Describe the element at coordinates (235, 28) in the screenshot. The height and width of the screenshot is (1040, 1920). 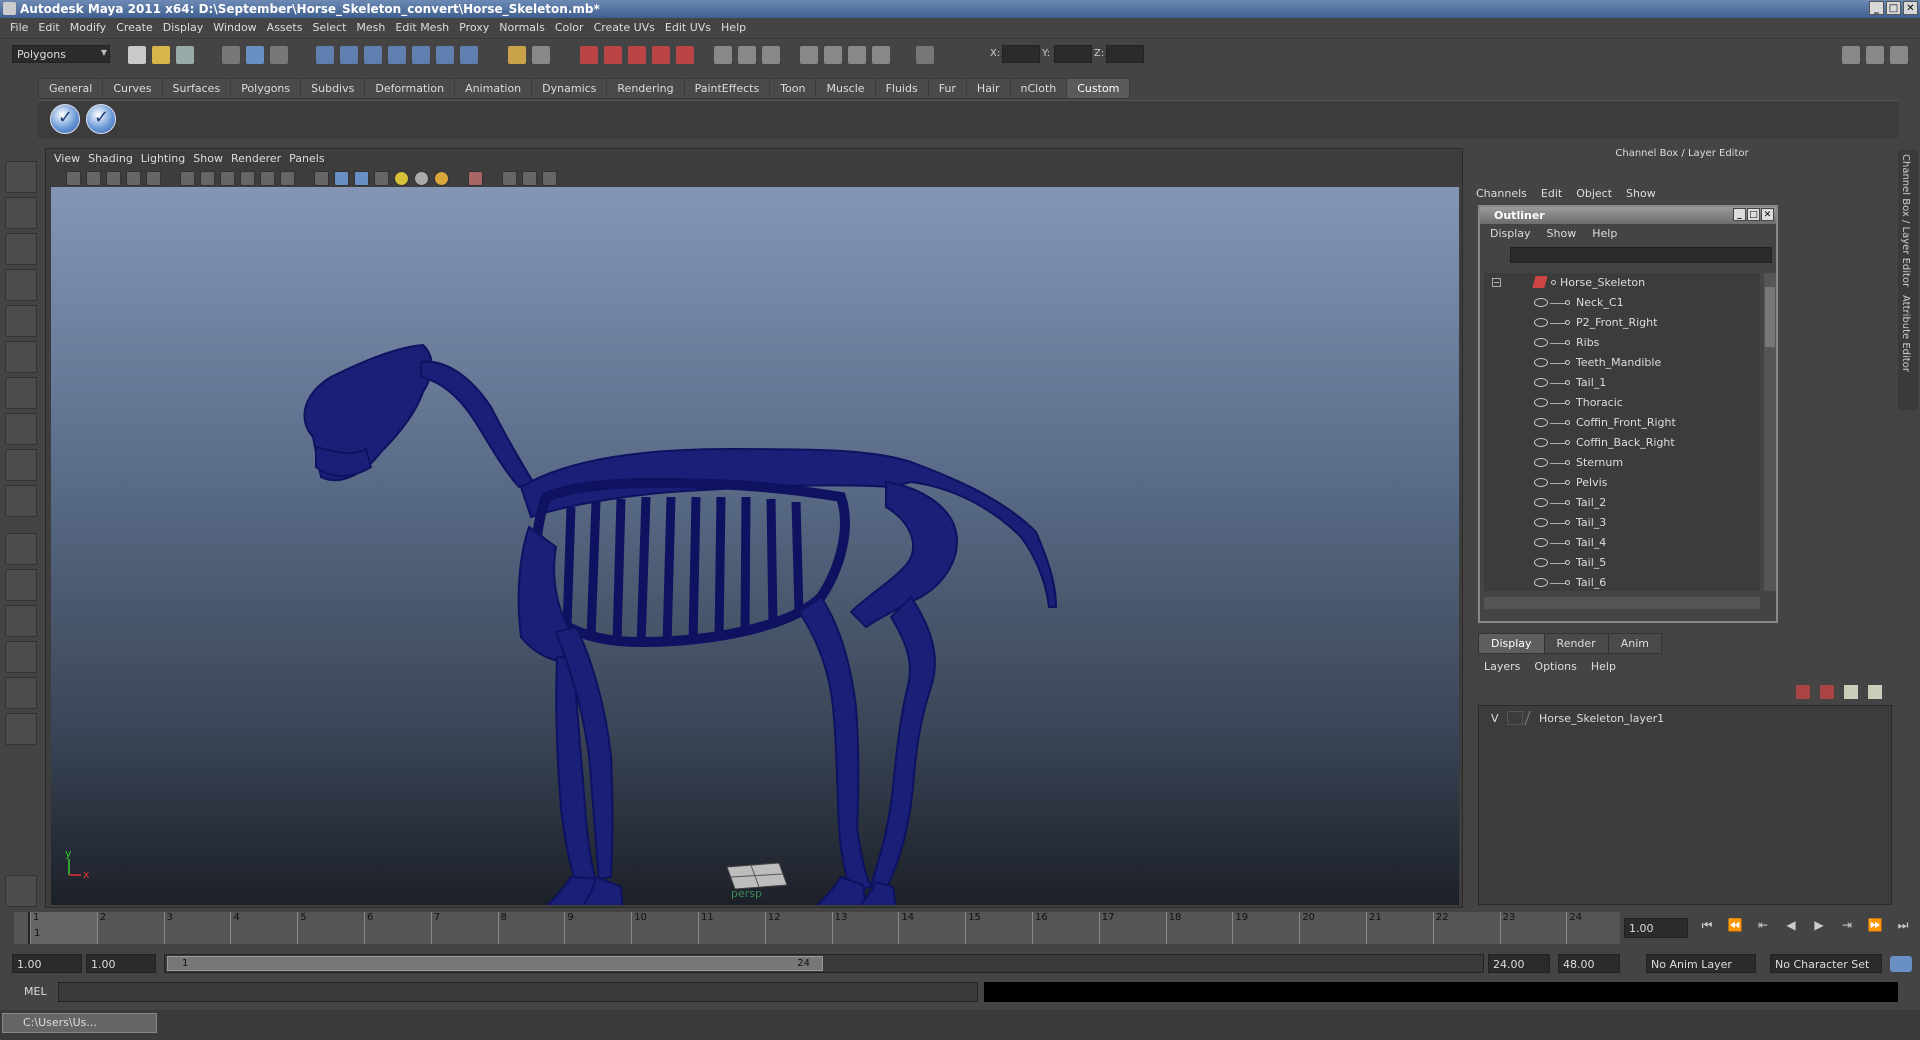
I see `menu-window: Window` at that location.